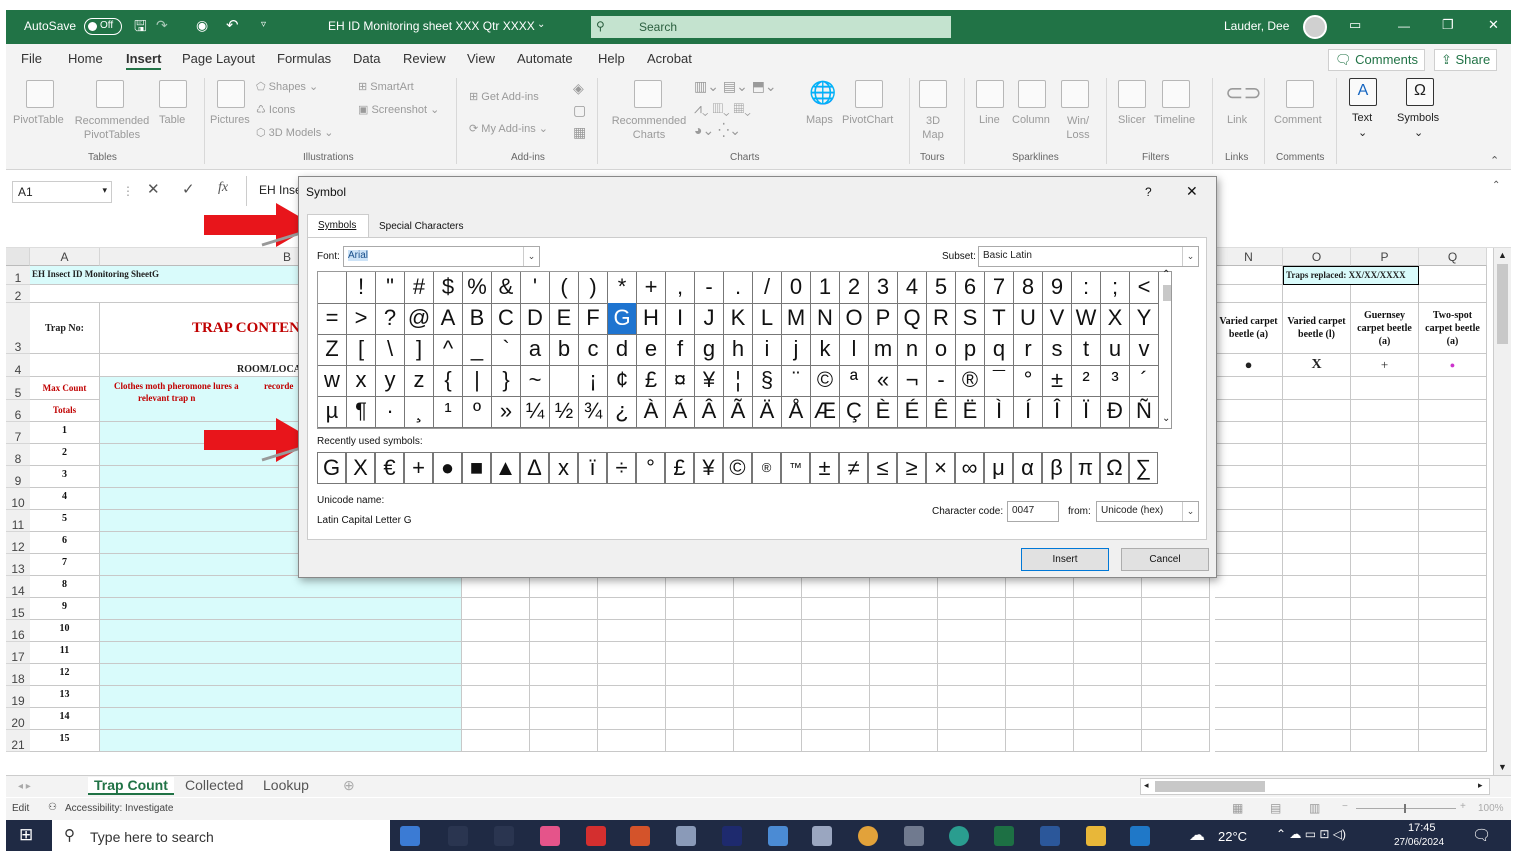  What do you see at coordinates (477, 319) in the screenshot?
I see `symbol-cell: B` at bounding box center [477, 319].